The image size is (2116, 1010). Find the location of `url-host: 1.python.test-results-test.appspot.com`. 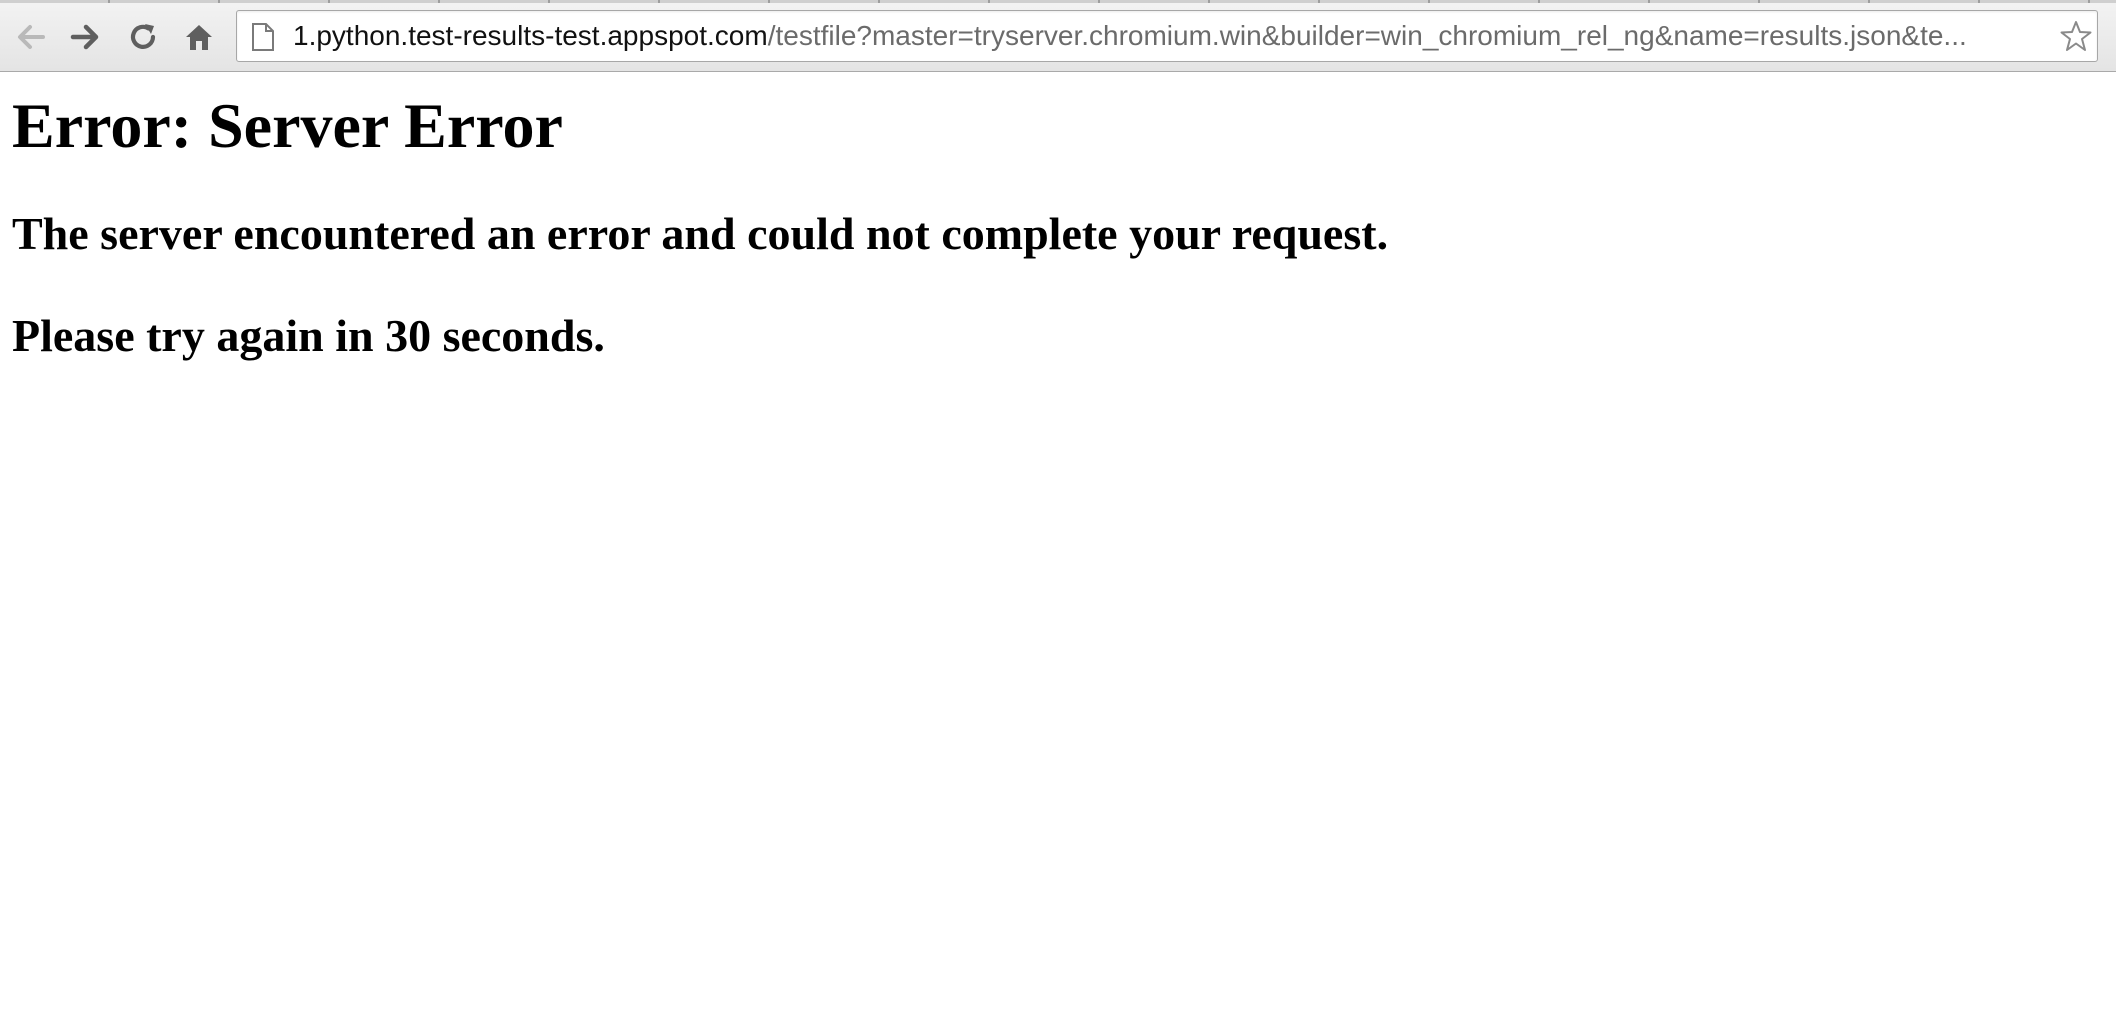

url-host: 1.python.test-results-test.appspot.com is located at coordinates (530, 35).